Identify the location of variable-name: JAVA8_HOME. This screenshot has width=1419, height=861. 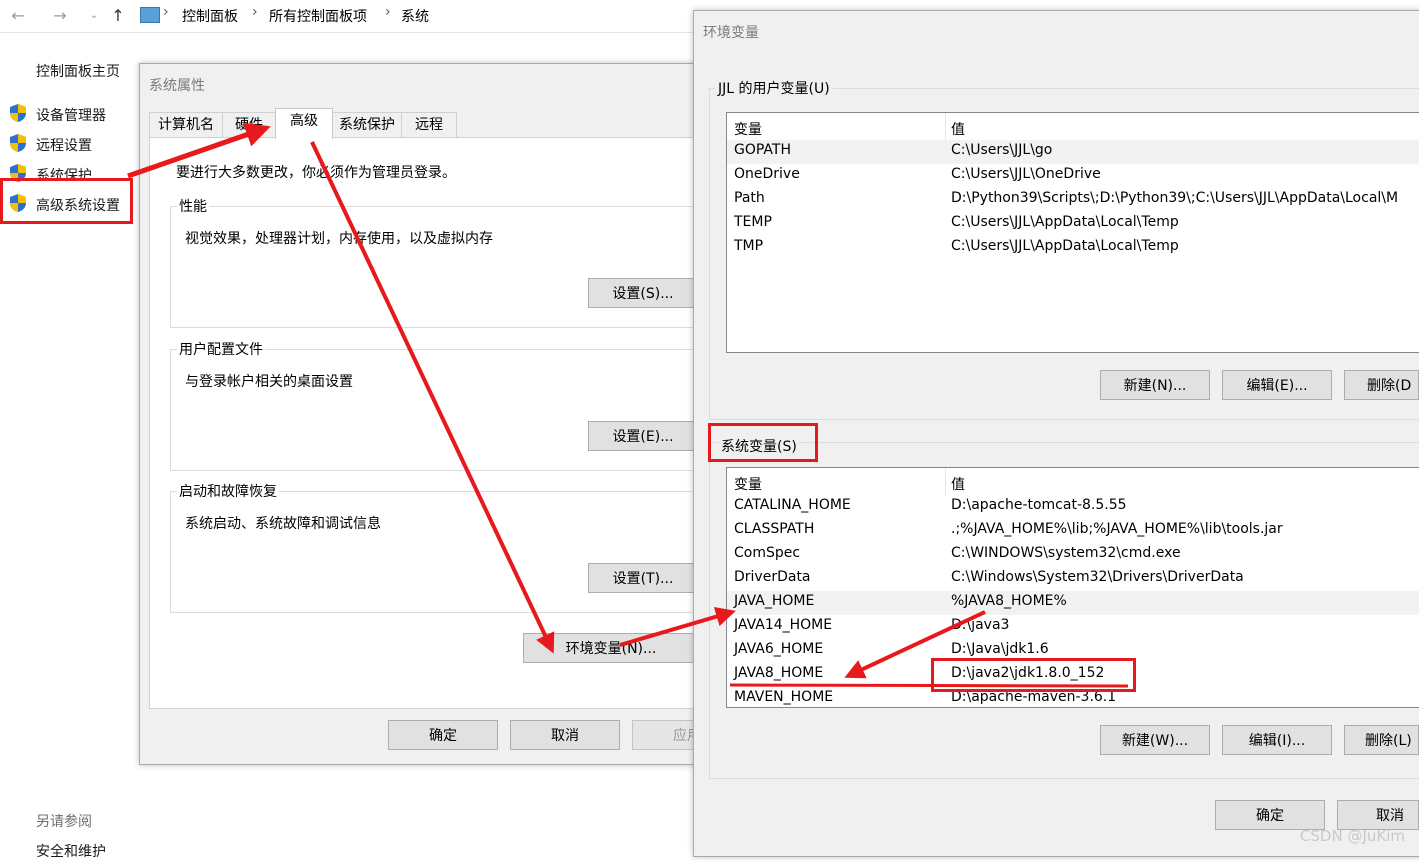
(779, 673).